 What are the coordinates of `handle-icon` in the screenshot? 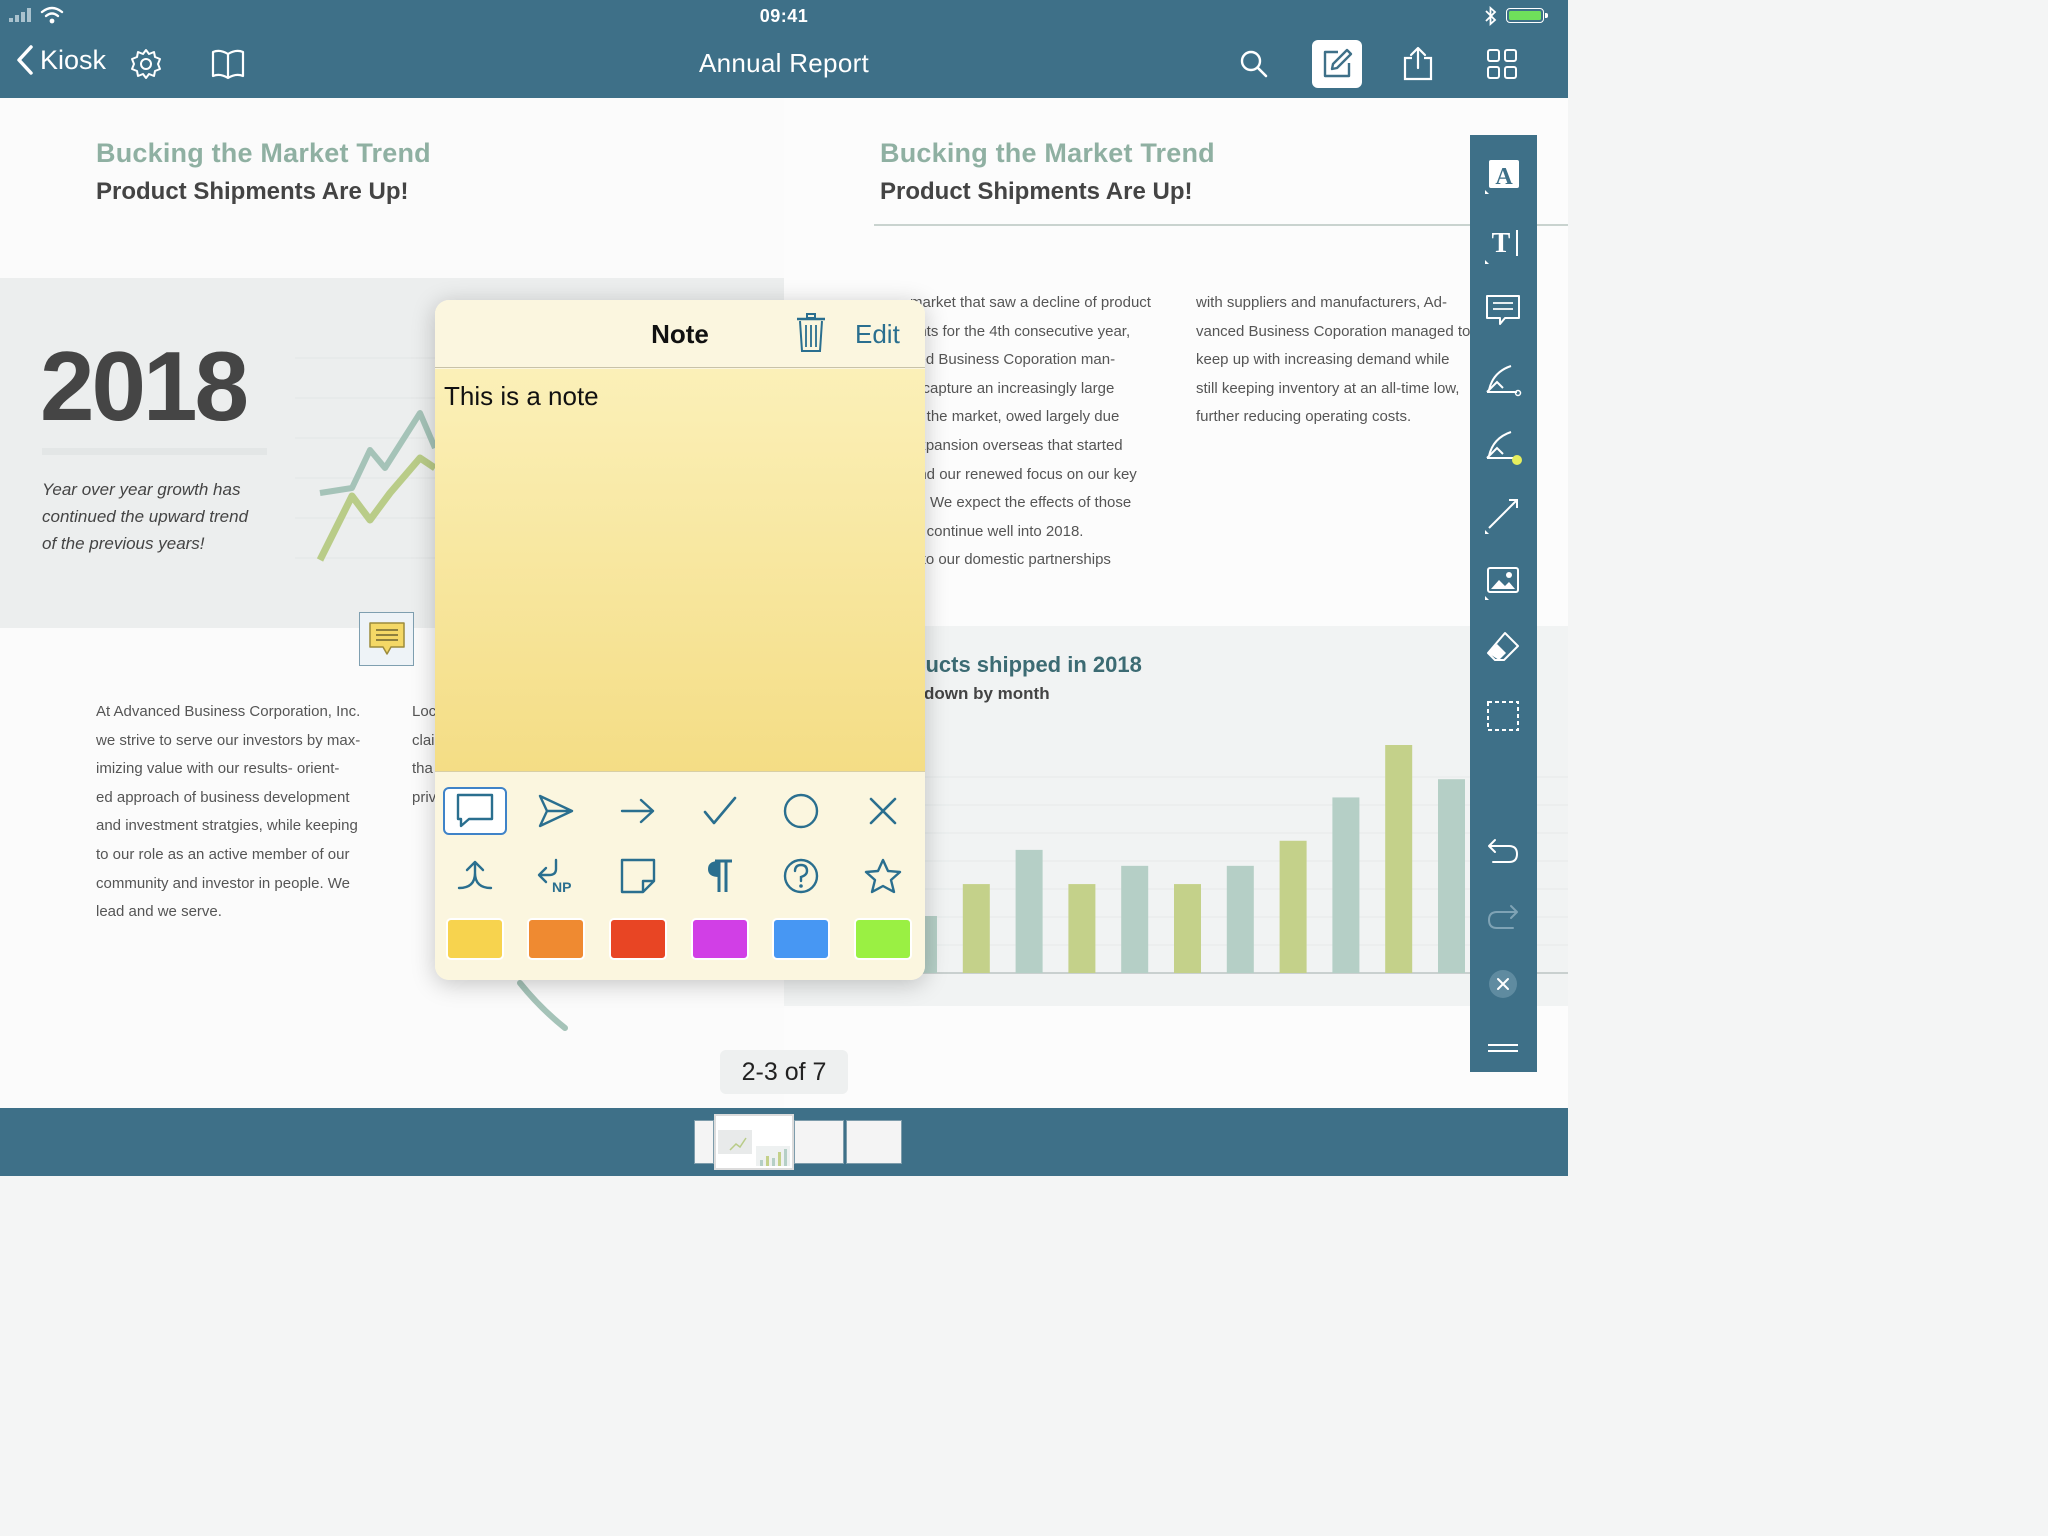 It's located at (1503, 1048).